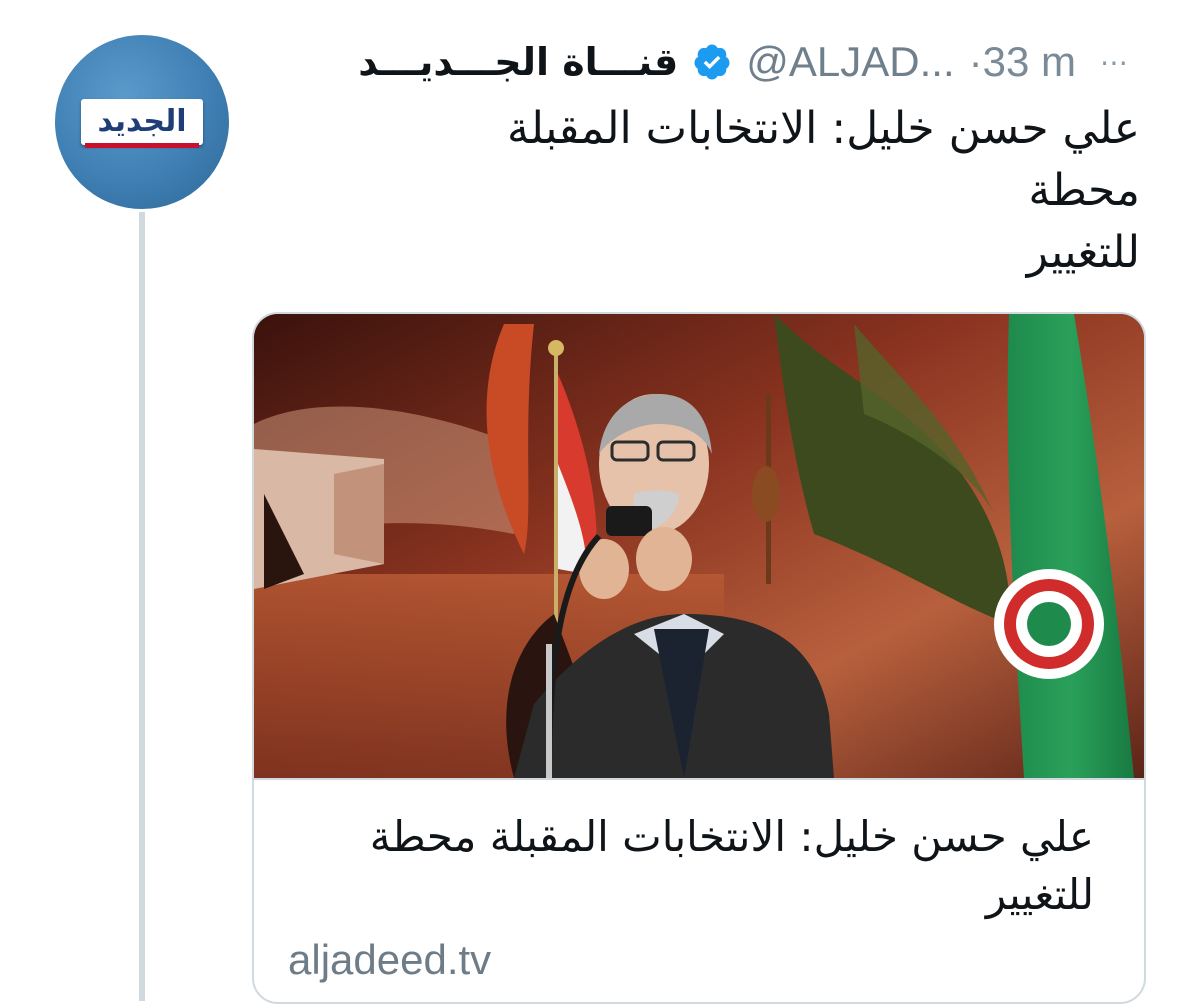 The height and width of the screenshot is (1004, 1200). I want to click on avatar: الجديد, so click(142, 122).